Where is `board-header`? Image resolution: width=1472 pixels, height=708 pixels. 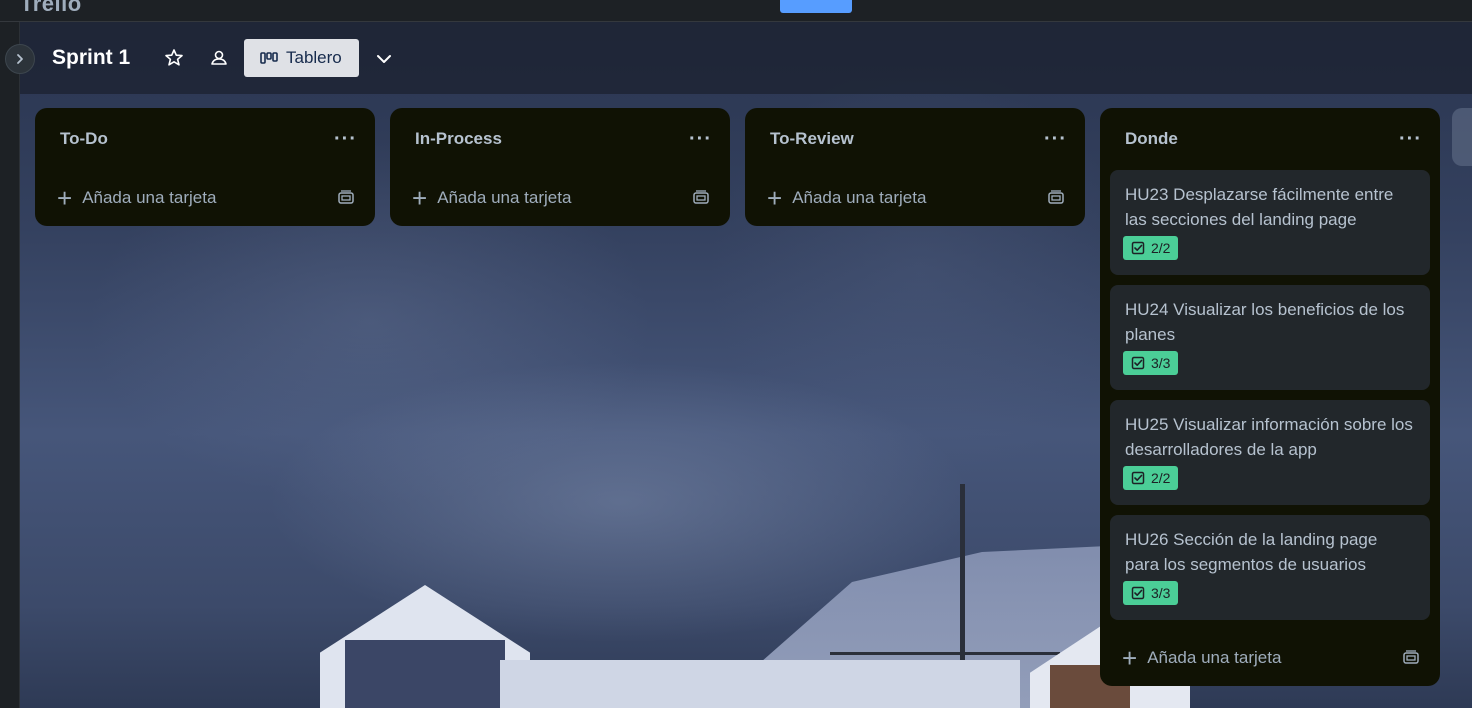 board-header is located at coordinates (746, 58).